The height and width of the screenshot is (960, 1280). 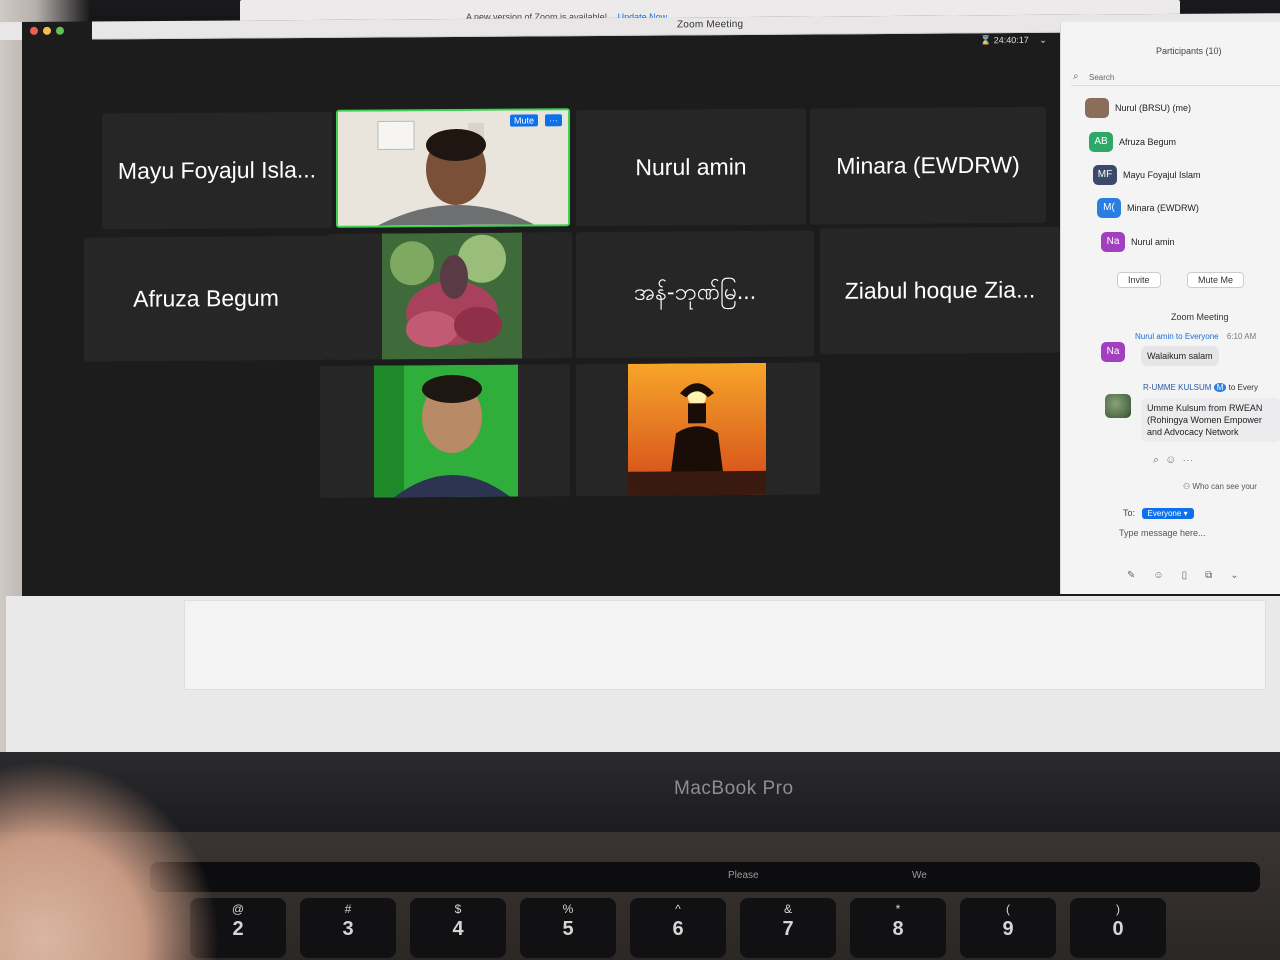 What do you see at coordinates (1109, 208) in the screenshot?
I see `avatar: M(` at bounding box center [1109, 208].